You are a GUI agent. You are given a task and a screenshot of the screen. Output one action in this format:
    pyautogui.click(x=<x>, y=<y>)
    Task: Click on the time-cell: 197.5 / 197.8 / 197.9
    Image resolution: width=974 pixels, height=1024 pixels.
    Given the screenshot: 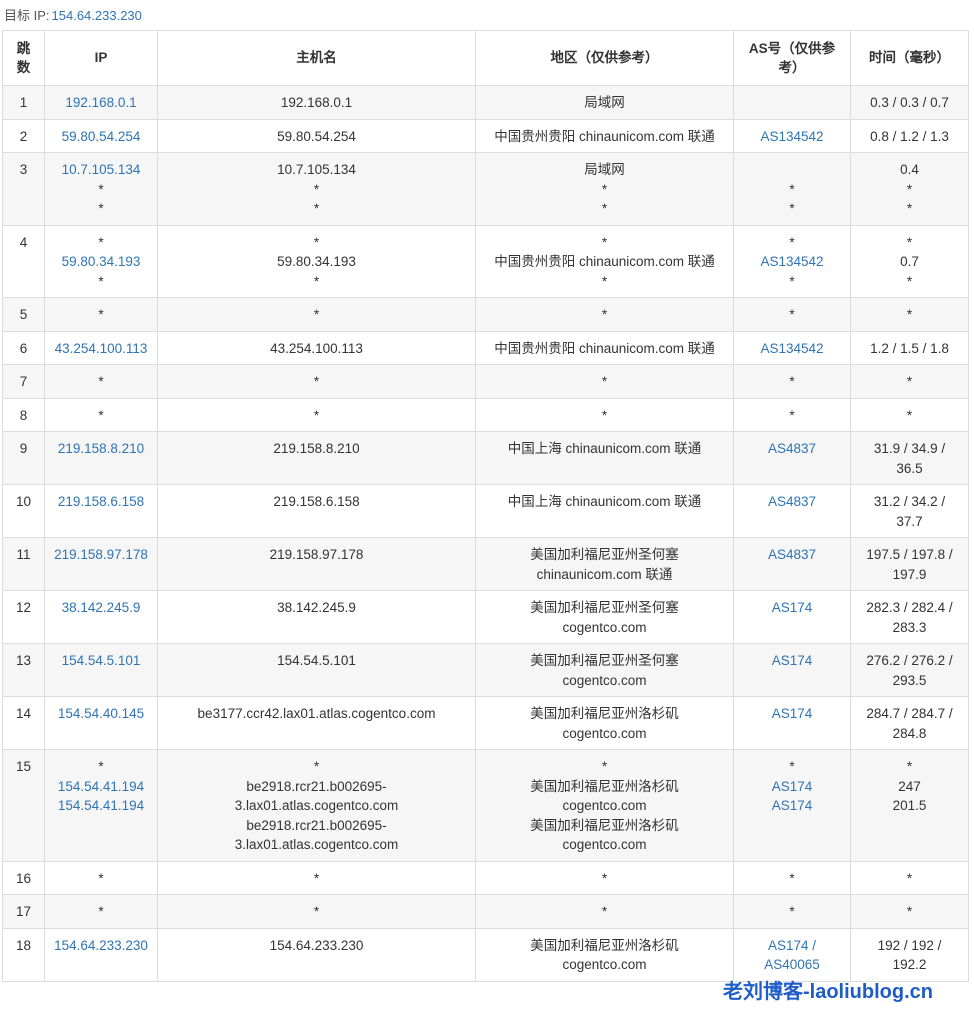 What is the action you would take?
    pyautogui.click(x=909, y=564)
    